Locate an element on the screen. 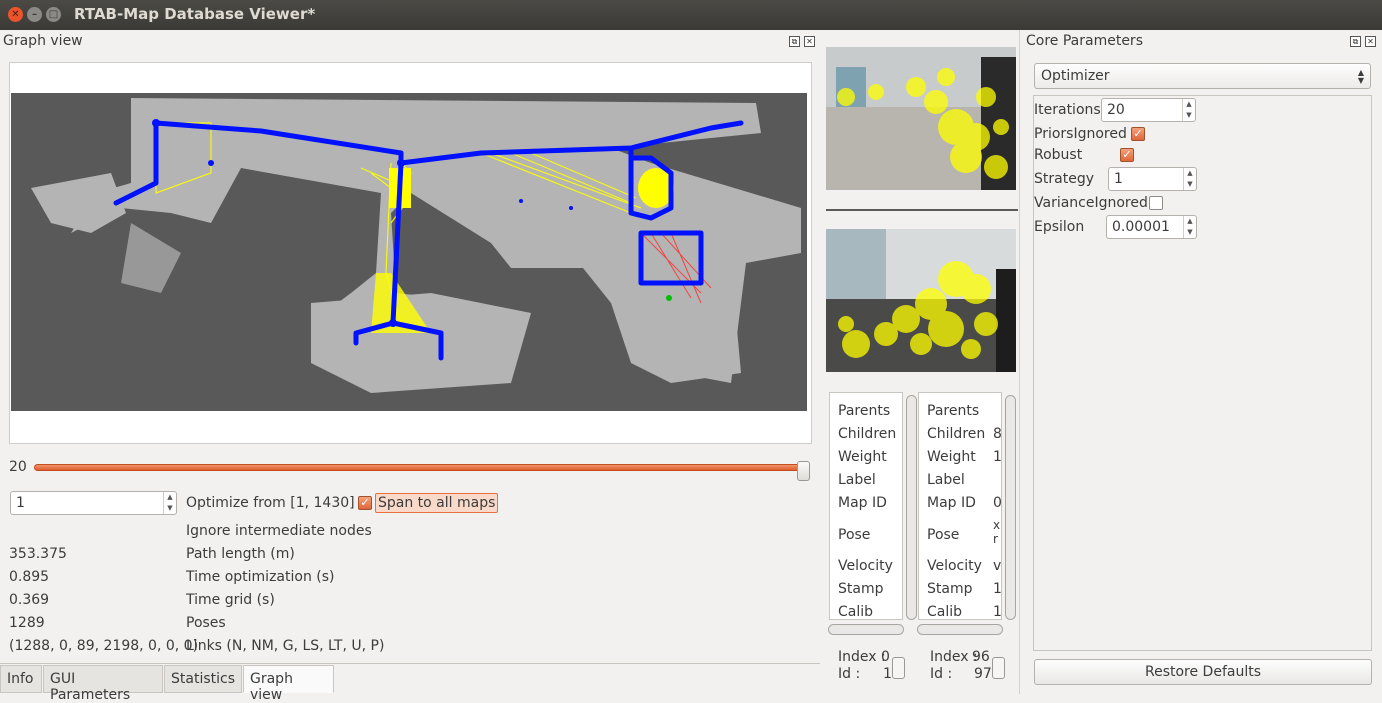 Image resolution: width=1382 pixels, height=703 pixels. info-row-label: Velocity is located at coordinates (865, 566).